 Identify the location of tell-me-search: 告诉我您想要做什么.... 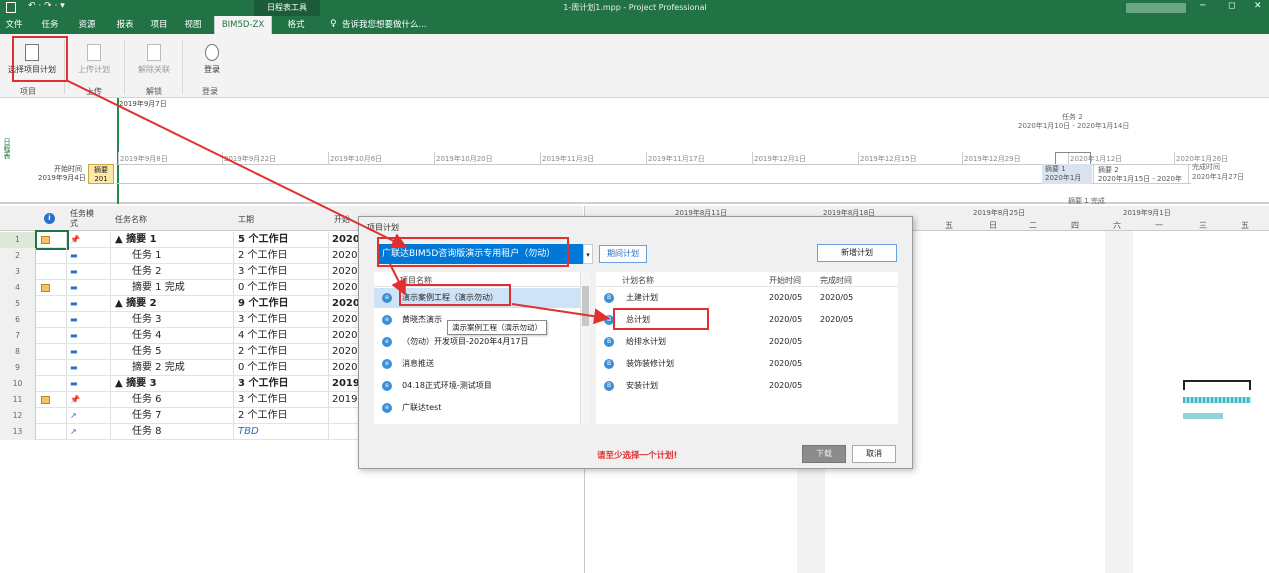
(387, 25).